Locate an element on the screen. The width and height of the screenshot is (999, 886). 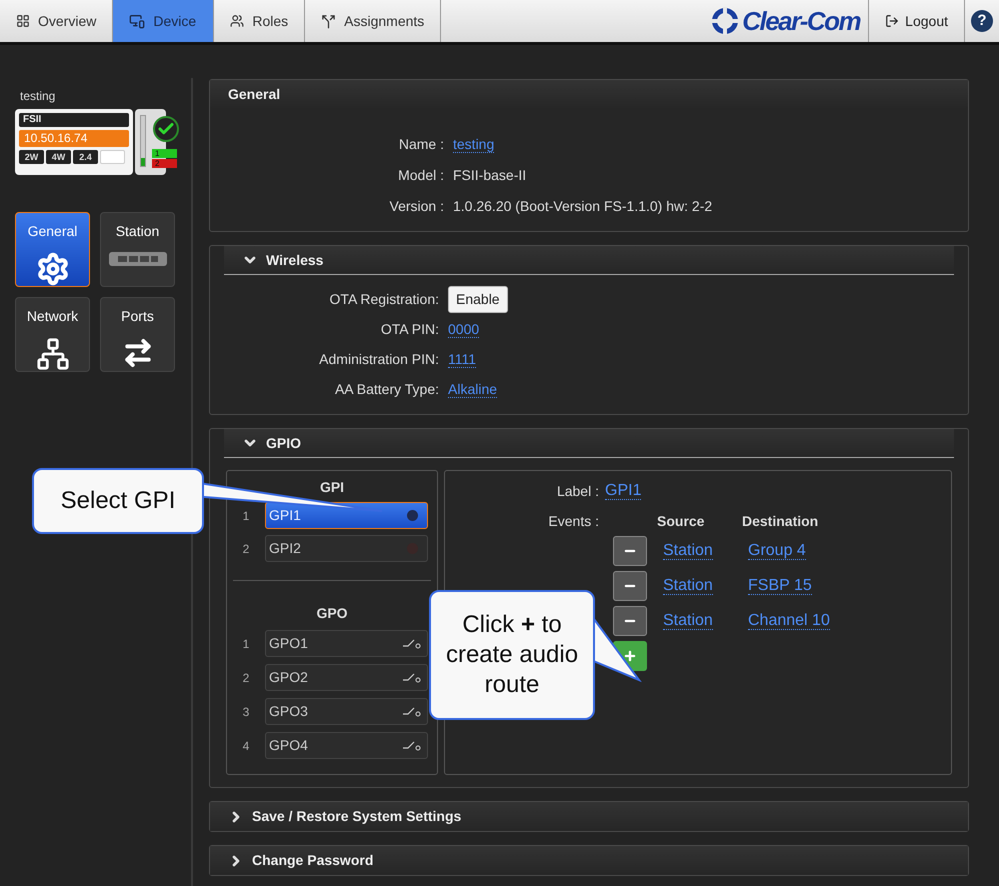
device-icon is located at coordinates (137, 21).